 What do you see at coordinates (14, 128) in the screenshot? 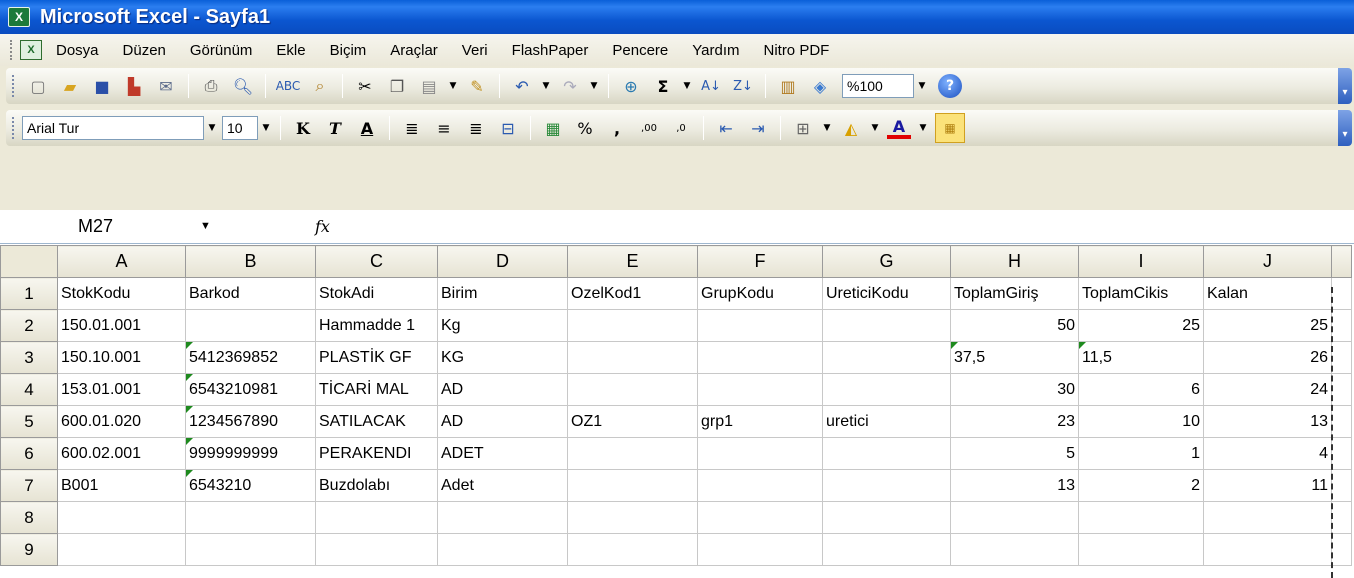
I see `toolbar-grip` at bounding box center [14, 128].